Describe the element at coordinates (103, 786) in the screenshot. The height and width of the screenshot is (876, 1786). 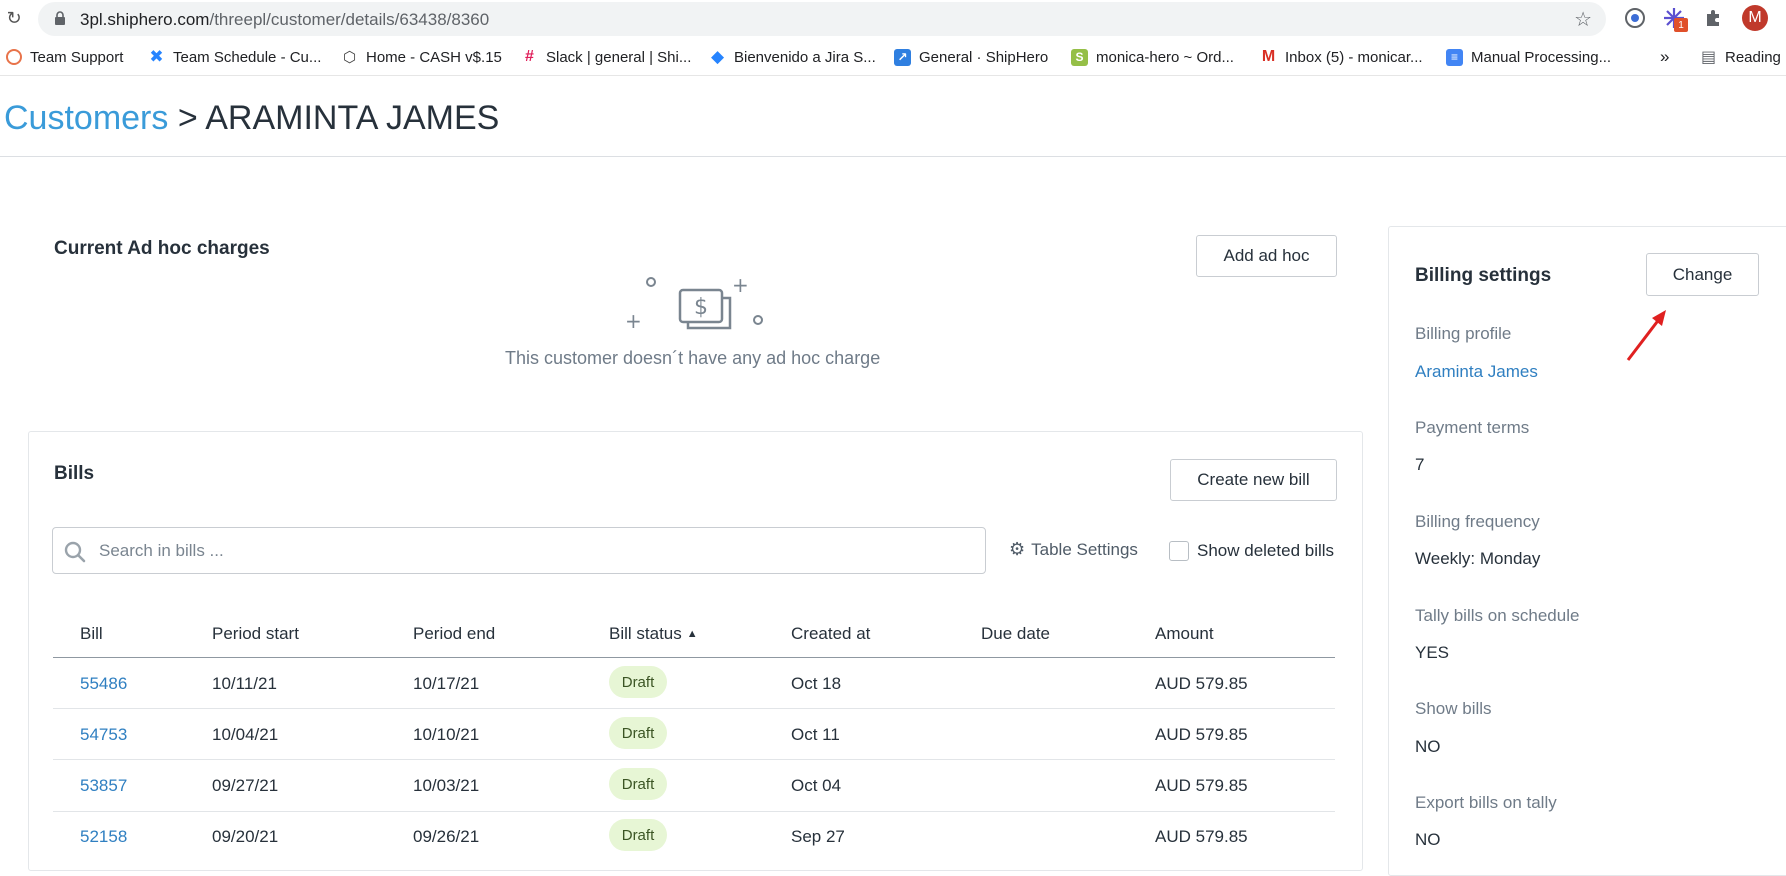
I see `bill-link: 53857` at that location.